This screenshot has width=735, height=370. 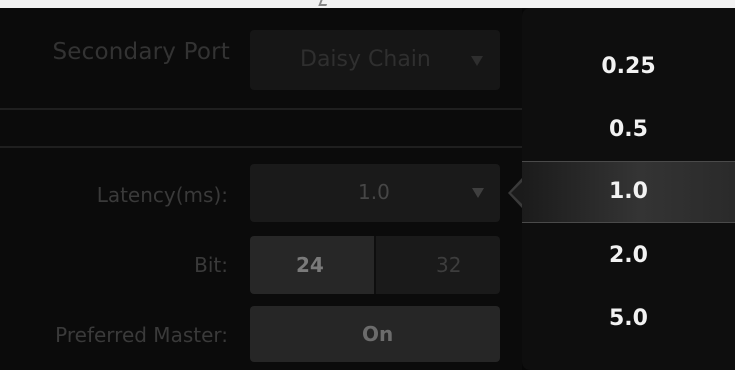 What do you see at coordinates (162, 195) in the screenshot?
I see `latency-label: Latency(ms):` at bounding box center [162, 195].